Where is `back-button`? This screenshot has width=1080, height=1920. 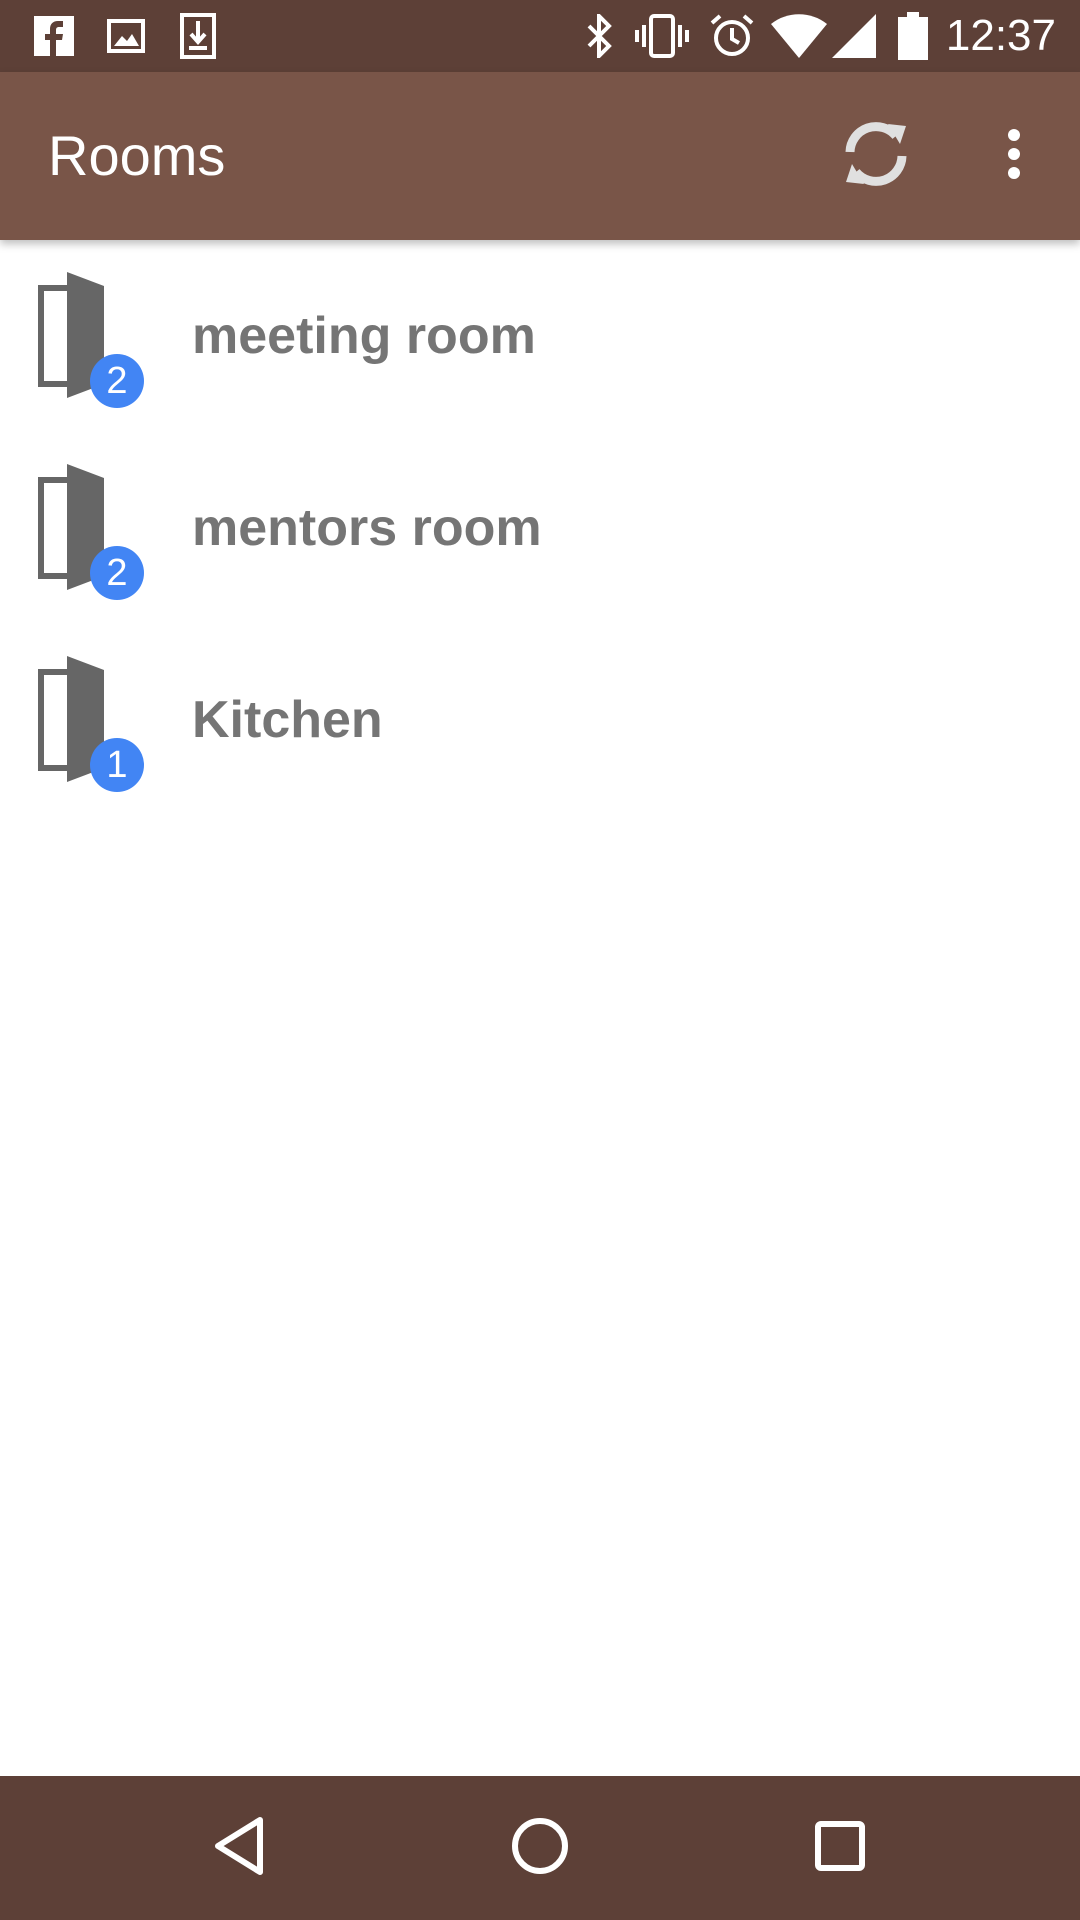 back-button is located at coordinates (240, 1848).